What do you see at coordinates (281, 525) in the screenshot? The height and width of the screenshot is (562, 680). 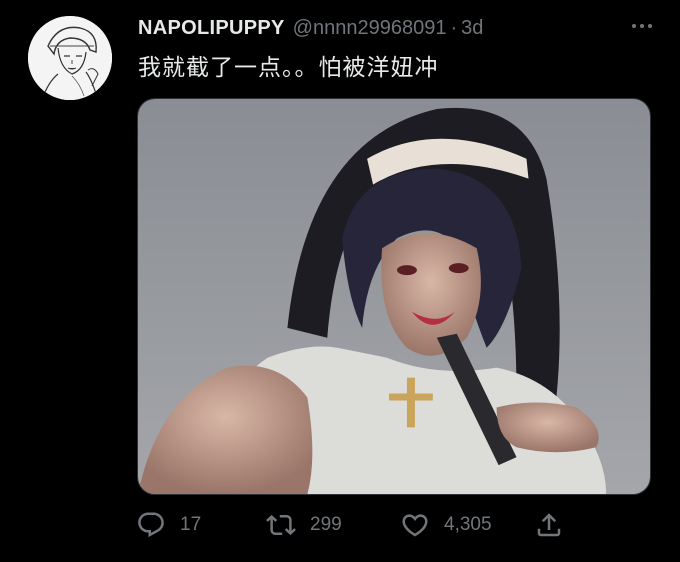 I see `retweet-icon` at bounding box center [281, 525].